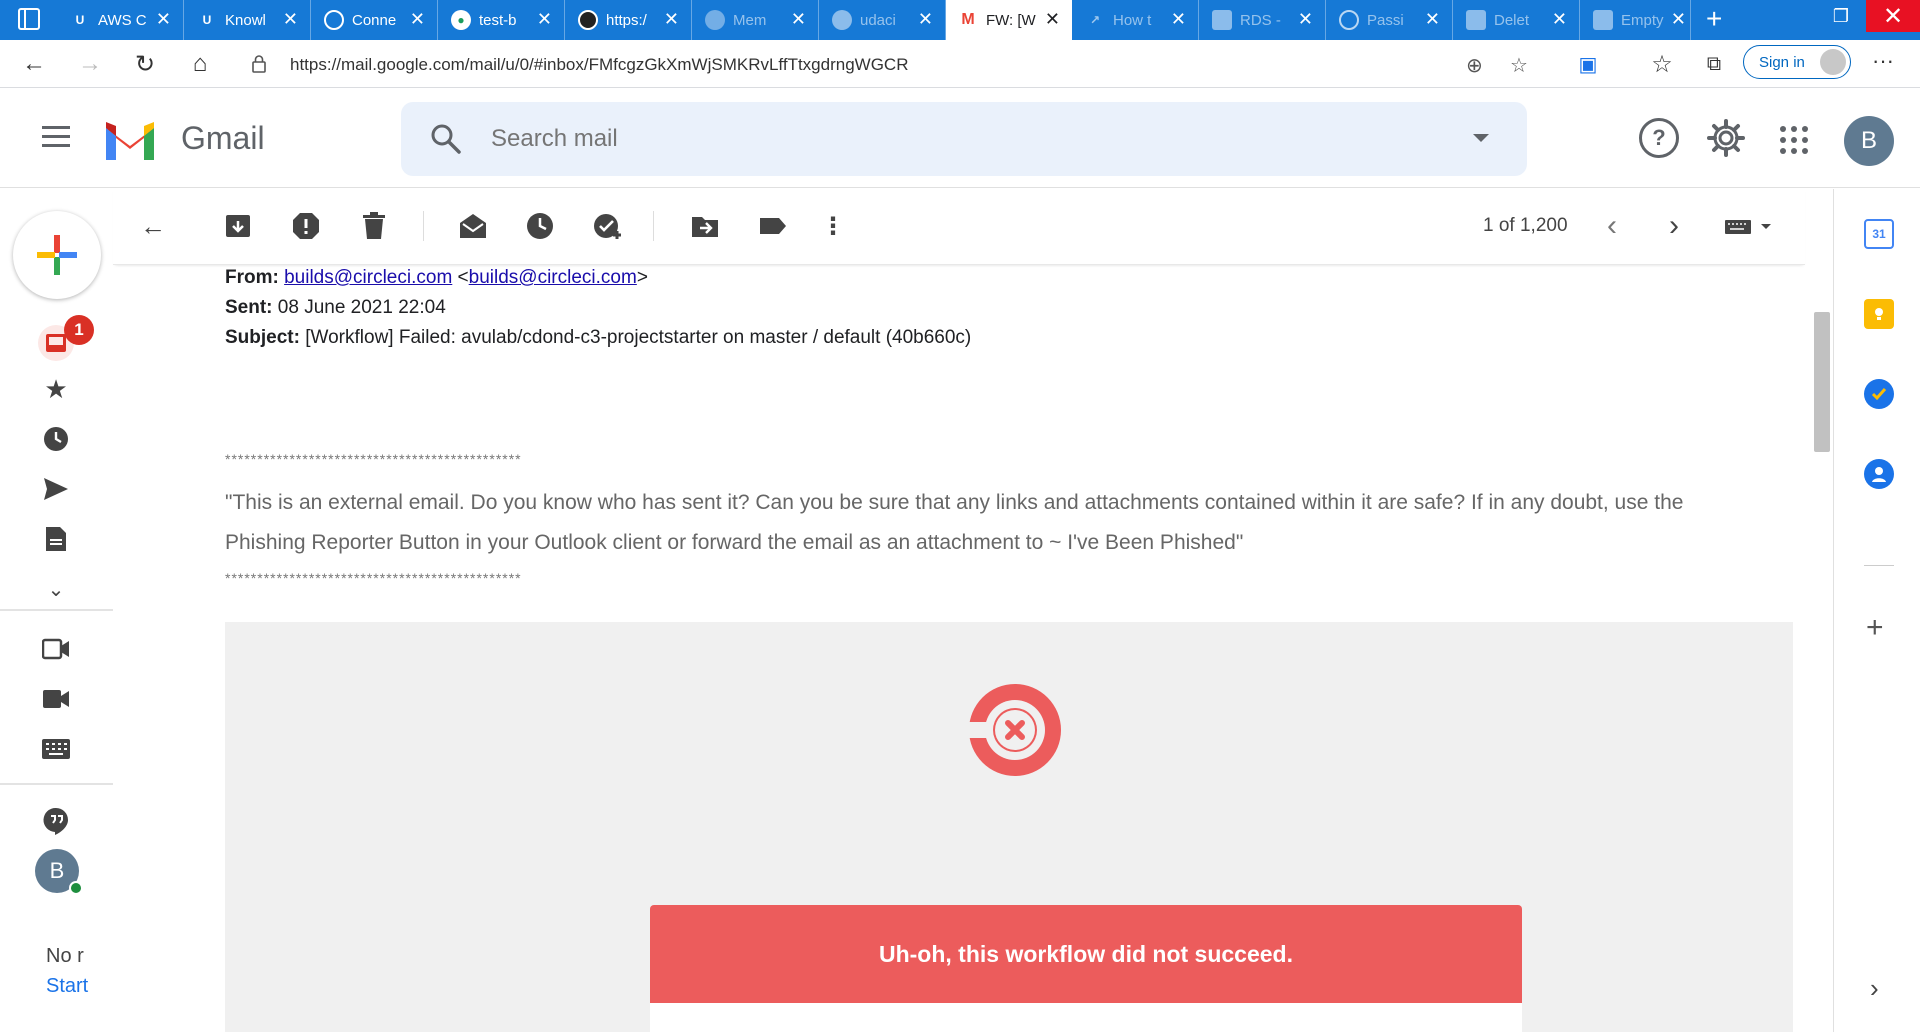  Describe the element at coordinates (90, 64) in the screenshot. I see `forward-icon: →` at that location.